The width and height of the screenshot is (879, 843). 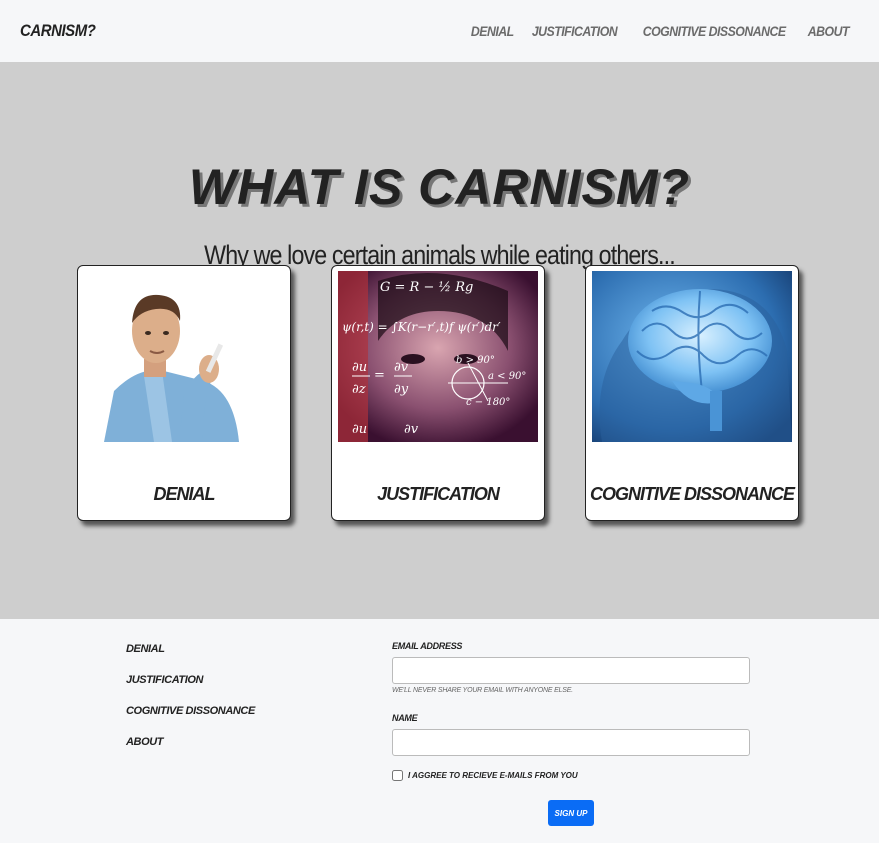 What do you see at coordinates (421, 327) in the screenshot?
I see `svg-text: ψ(r,t) = ∫K(r−r′,t)f ψ(r′)dr′` at bounding box center [421, 327].